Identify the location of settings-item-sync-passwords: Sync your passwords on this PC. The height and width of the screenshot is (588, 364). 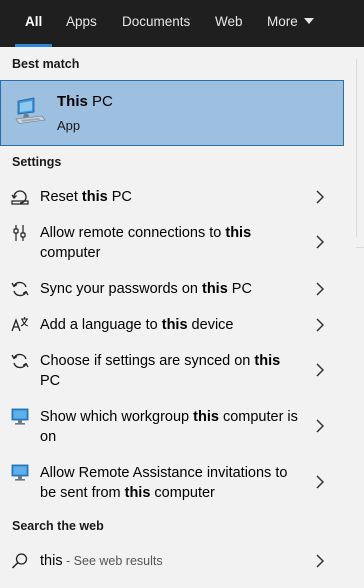
(172, 289).